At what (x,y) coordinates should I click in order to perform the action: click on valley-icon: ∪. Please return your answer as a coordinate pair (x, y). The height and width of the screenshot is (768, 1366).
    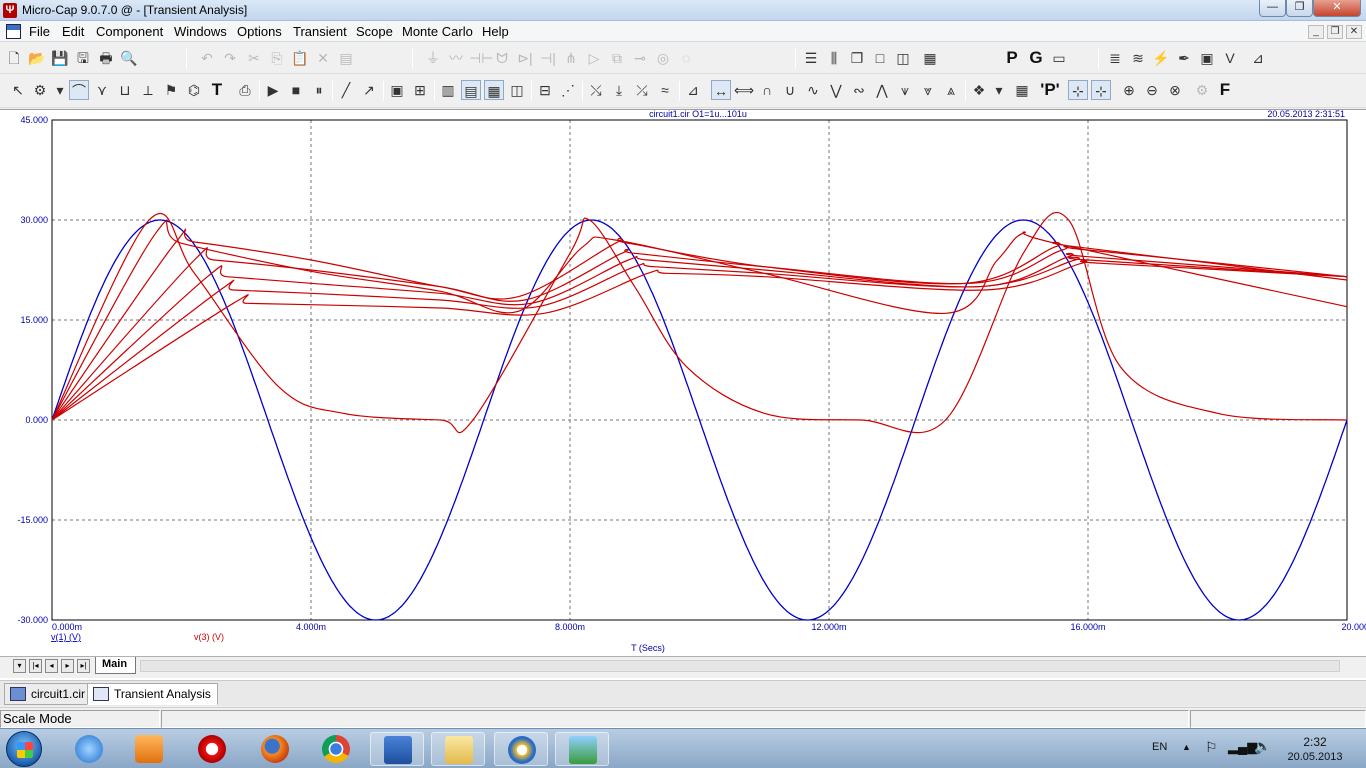
    Looking at the image, I should click on (790, 90).